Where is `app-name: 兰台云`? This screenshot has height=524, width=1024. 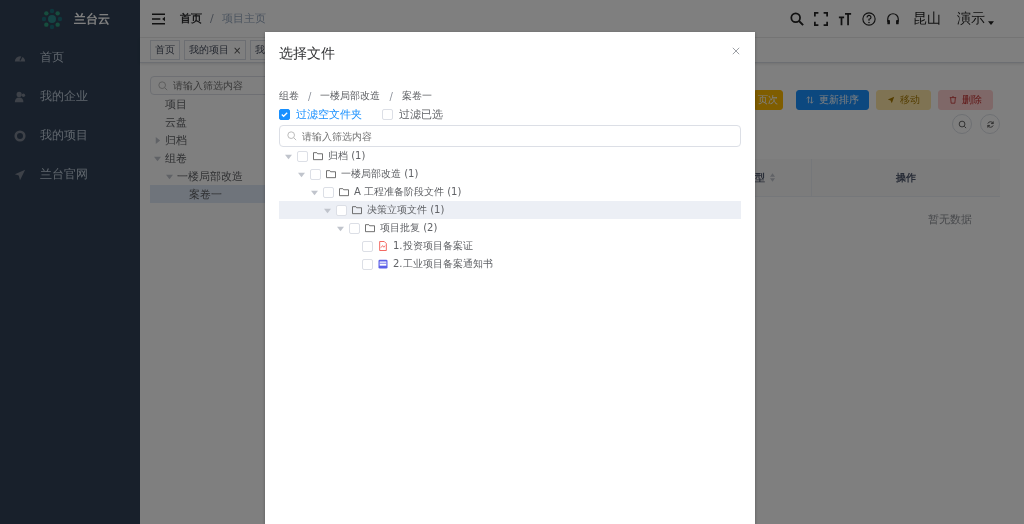
app-name: 兰台云 is located at coordinates (92, 19).